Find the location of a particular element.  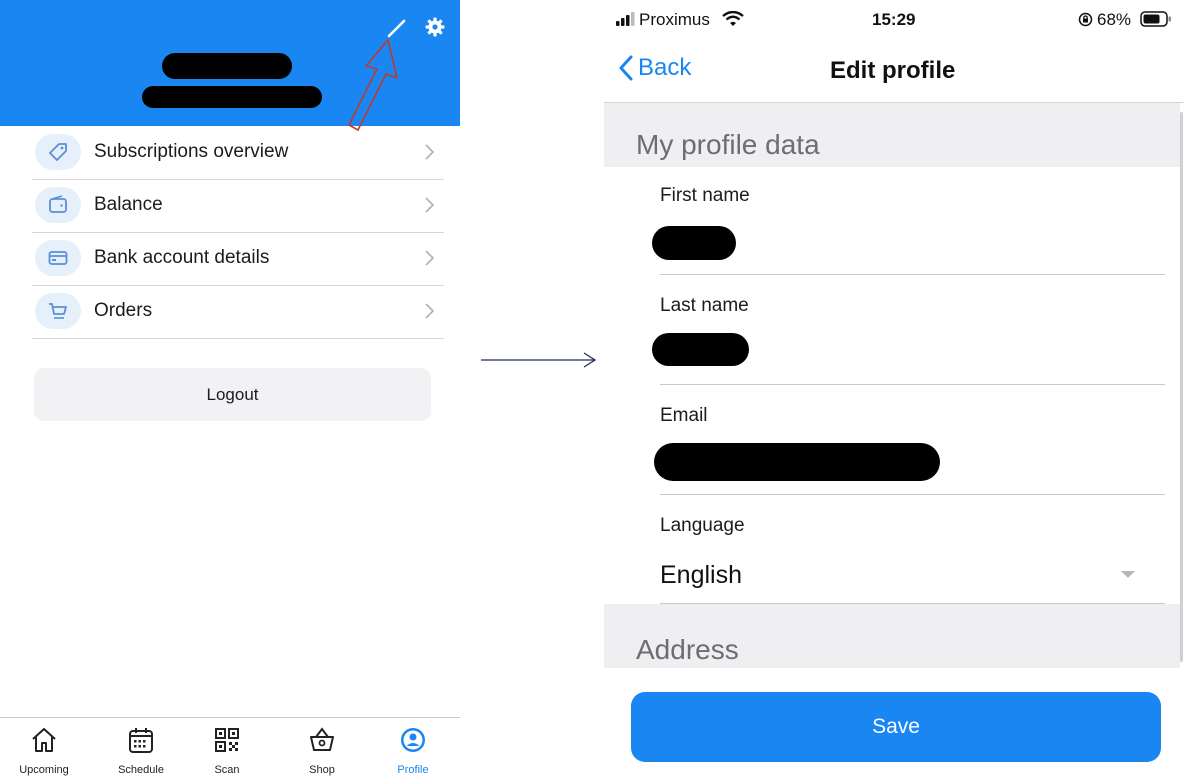

last-name-label: Last name is located at coordinates (704, 305).